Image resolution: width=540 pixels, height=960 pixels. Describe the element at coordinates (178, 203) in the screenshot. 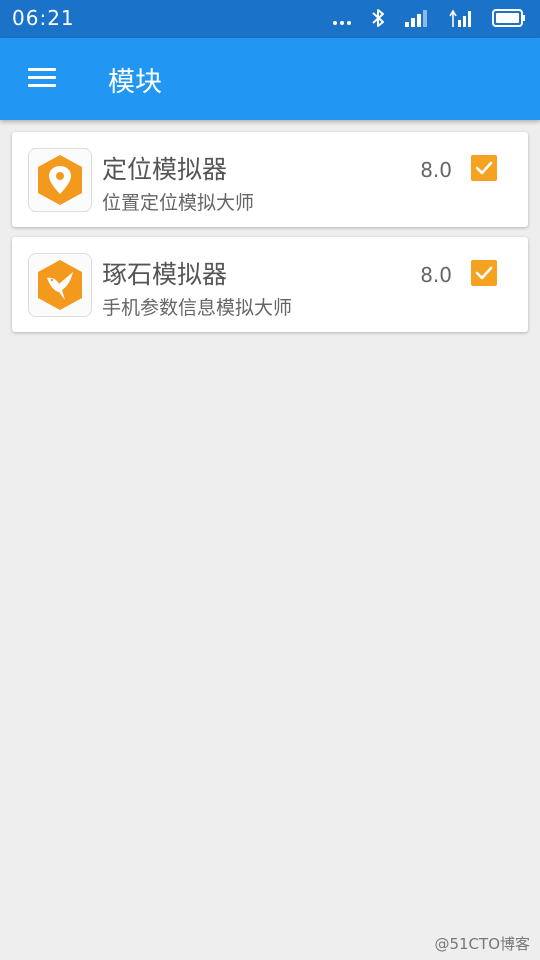

I see `module-description: 位置定位模拟大师` at that location.